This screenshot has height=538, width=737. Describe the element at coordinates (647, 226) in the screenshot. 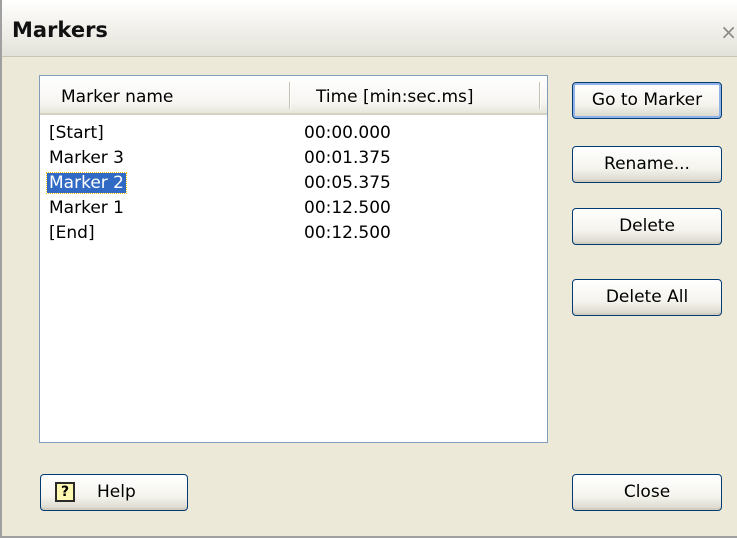

I see `delete-button: Delete` at that location.